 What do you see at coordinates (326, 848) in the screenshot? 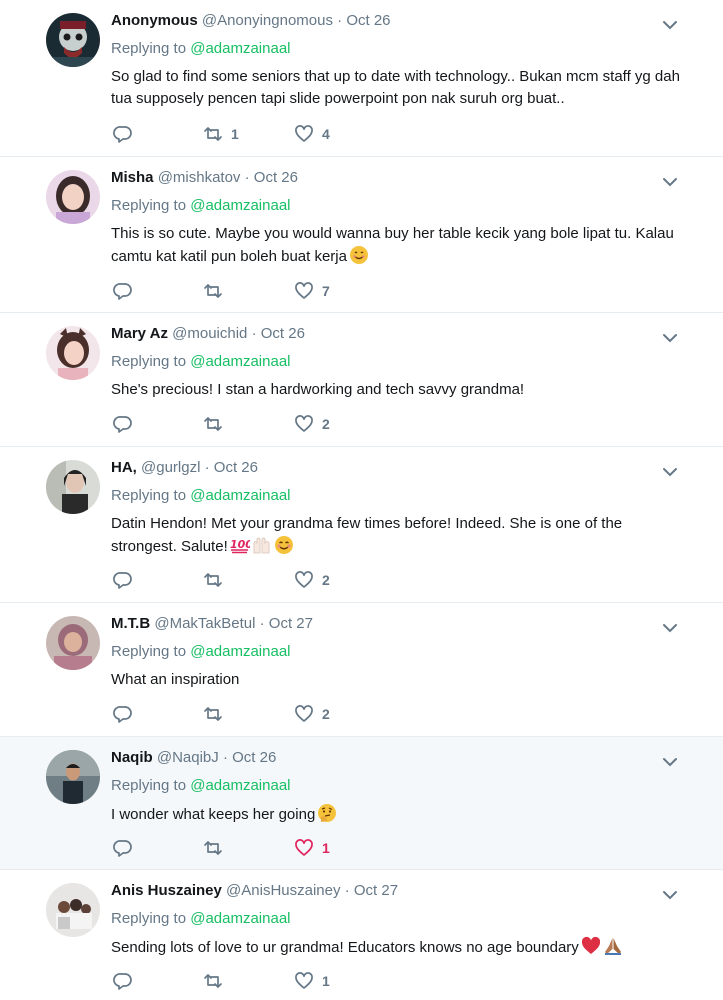
I see `like-count: 1` at bounding box center [326, 848].